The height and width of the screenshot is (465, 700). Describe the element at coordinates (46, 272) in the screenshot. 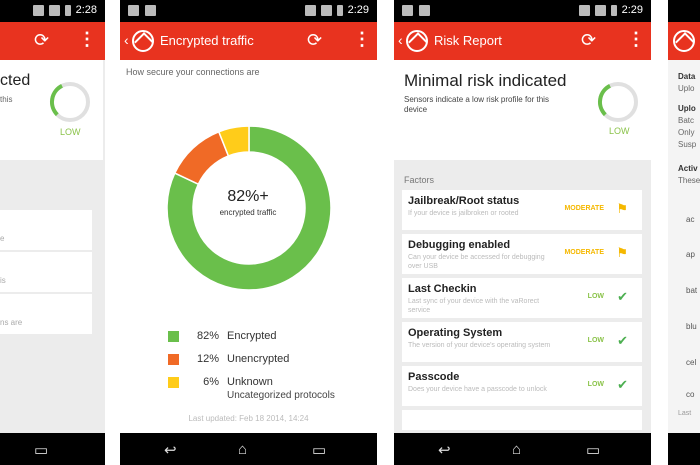

I see `list-item: is` at that location.